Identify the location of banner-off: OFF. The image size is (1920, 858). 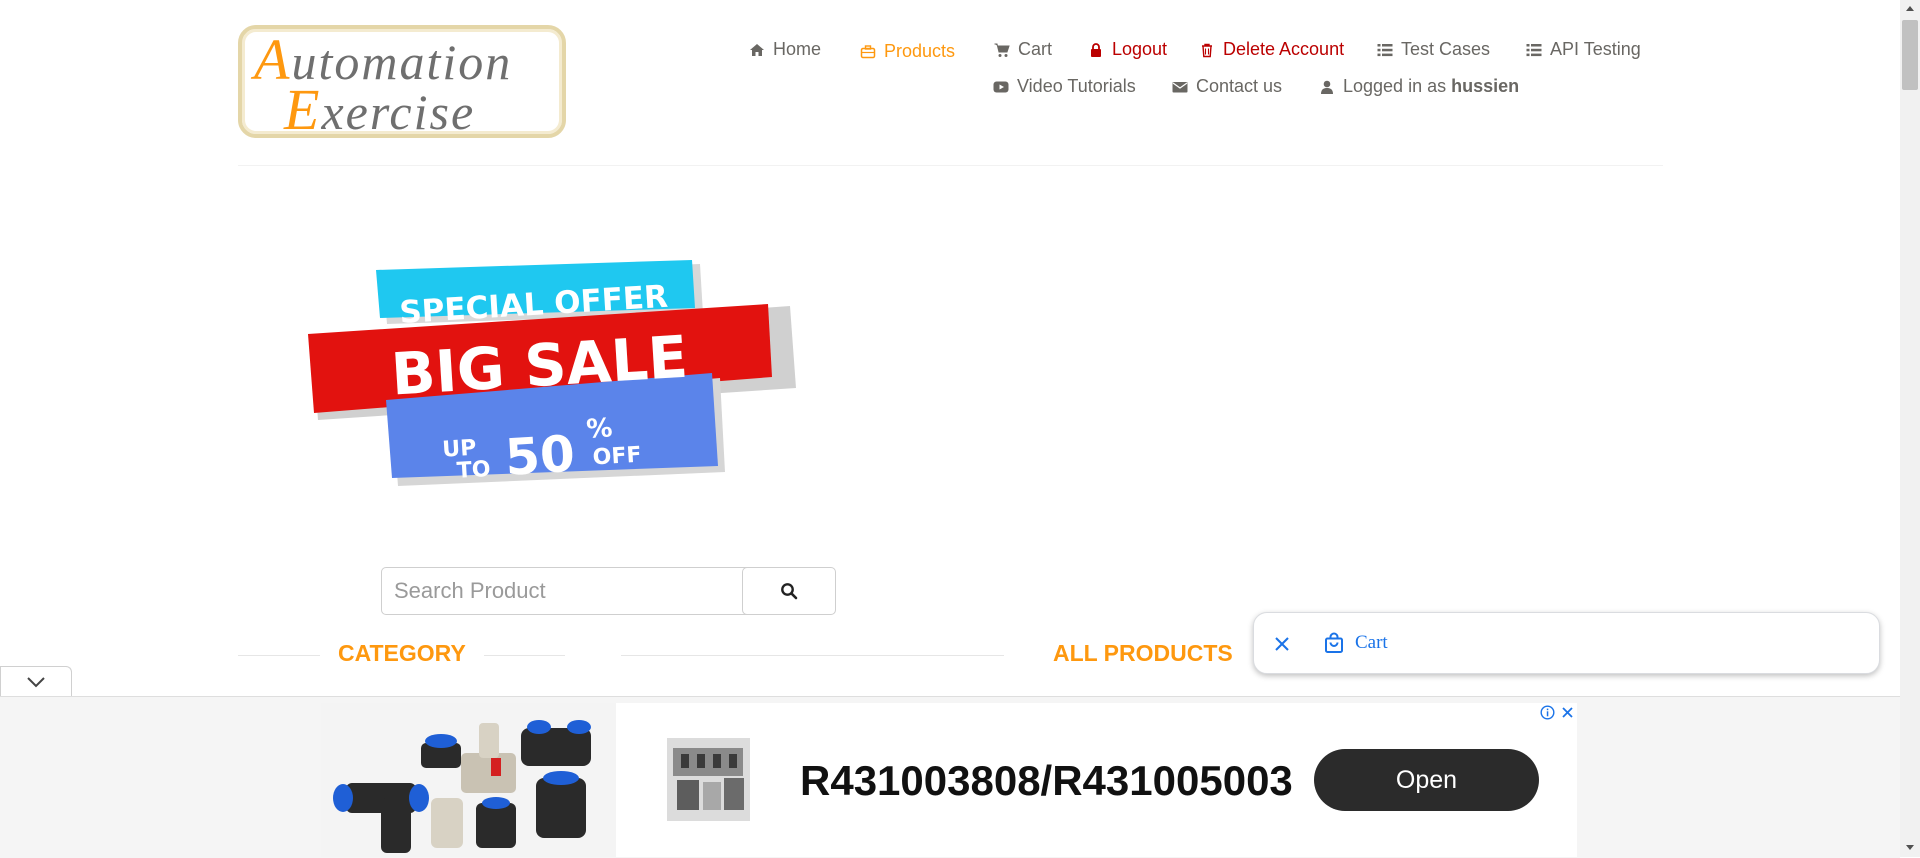
(617, 457).